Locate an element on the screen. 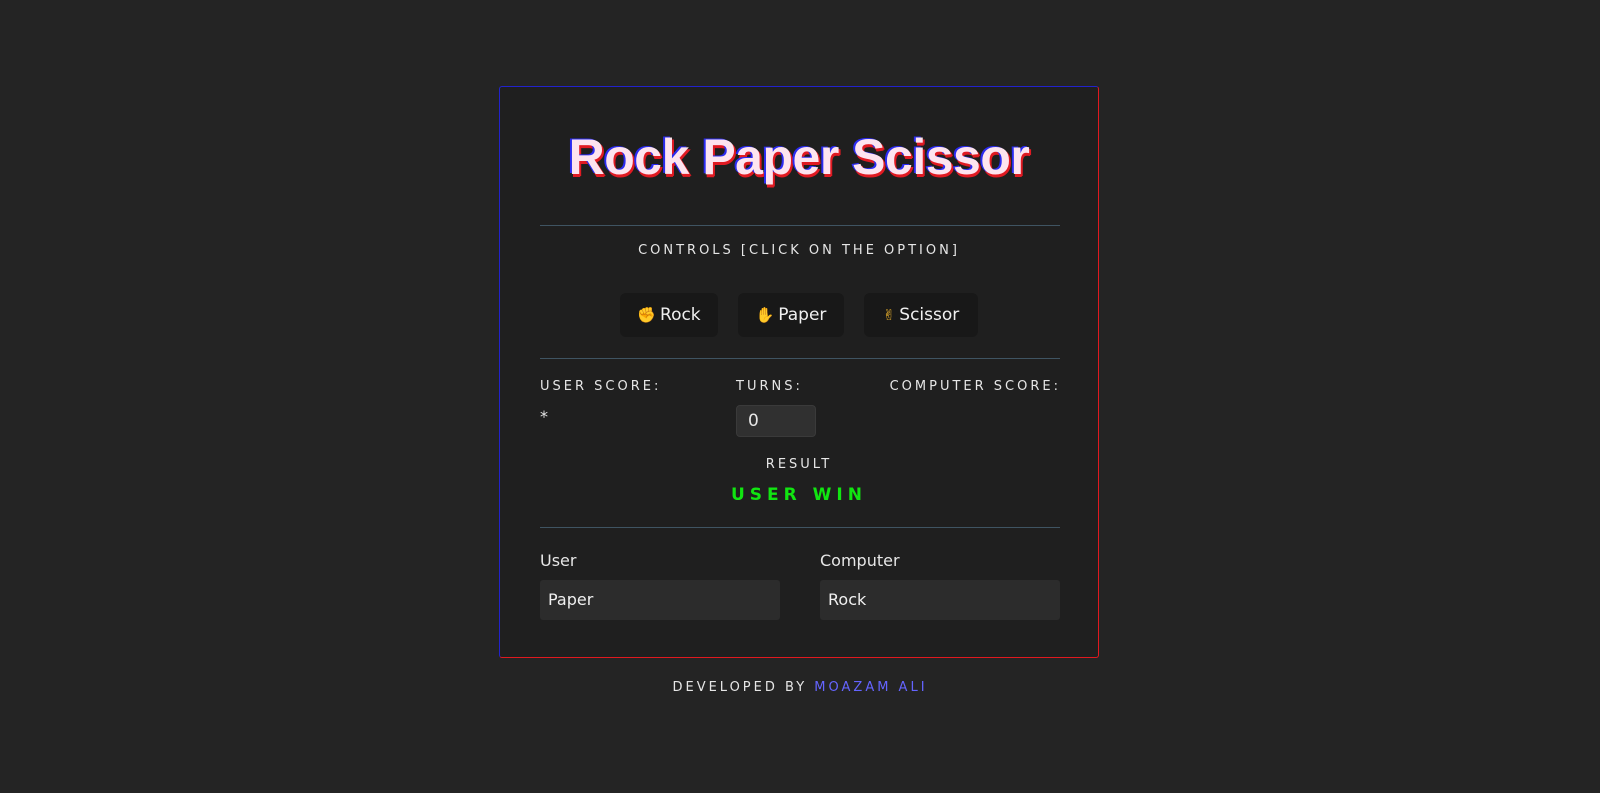 The width and height of the screenshot is (1600, 793). paper-button-label: Paper is located at coordinates (802, 315).